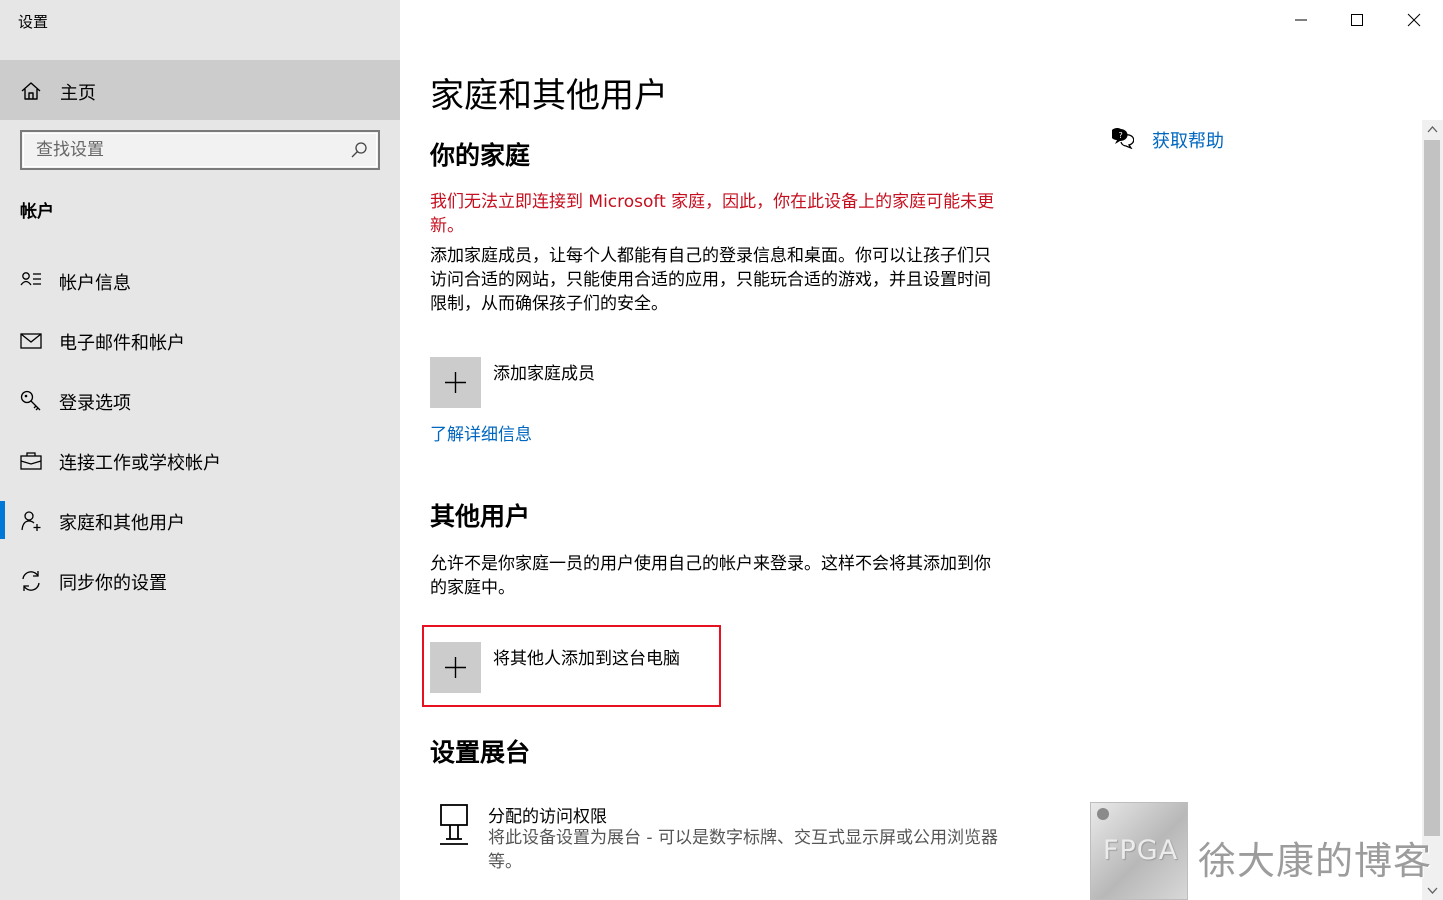  I want to click on family-heading: 你的家庭, so click(480, 155).